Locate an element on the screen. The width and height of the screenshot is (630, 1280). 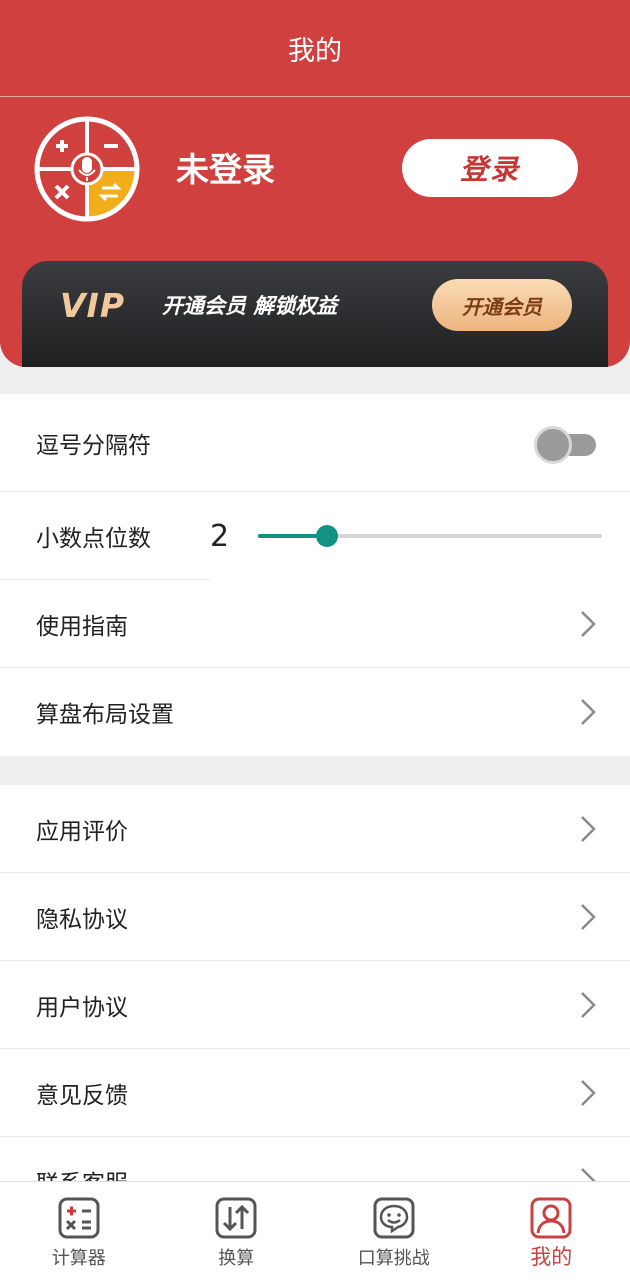
setting-row-layout: 算盘布局设置 is located at coordinates (315, 712).